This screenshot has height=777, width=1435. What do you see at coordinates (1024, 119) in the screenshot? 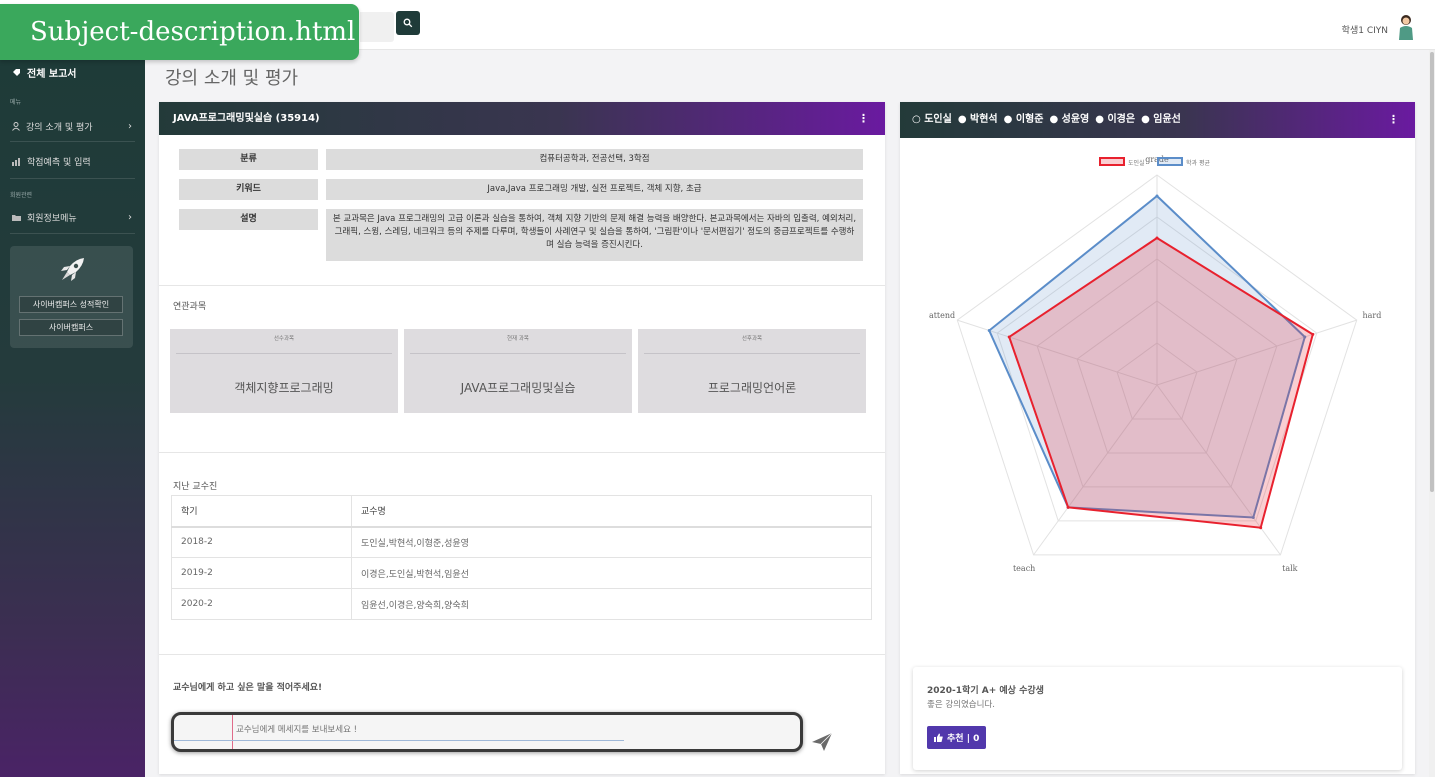
I see `professor-radio-3: ● 이형준` at bounding box center [1024, 119].